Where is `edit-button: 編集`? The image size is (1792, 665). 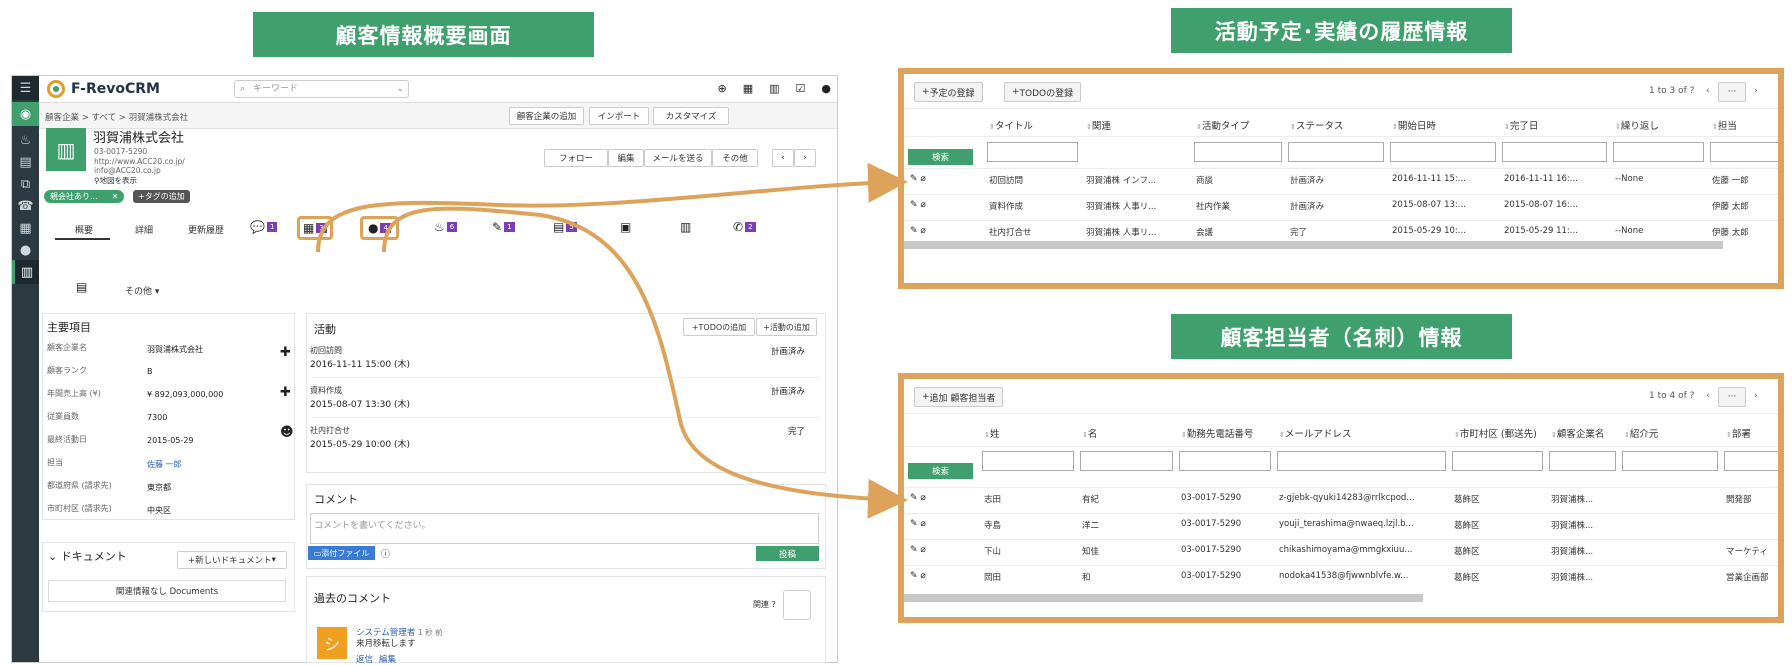 edit-button: 編集 is located at coordinates (626, 158).